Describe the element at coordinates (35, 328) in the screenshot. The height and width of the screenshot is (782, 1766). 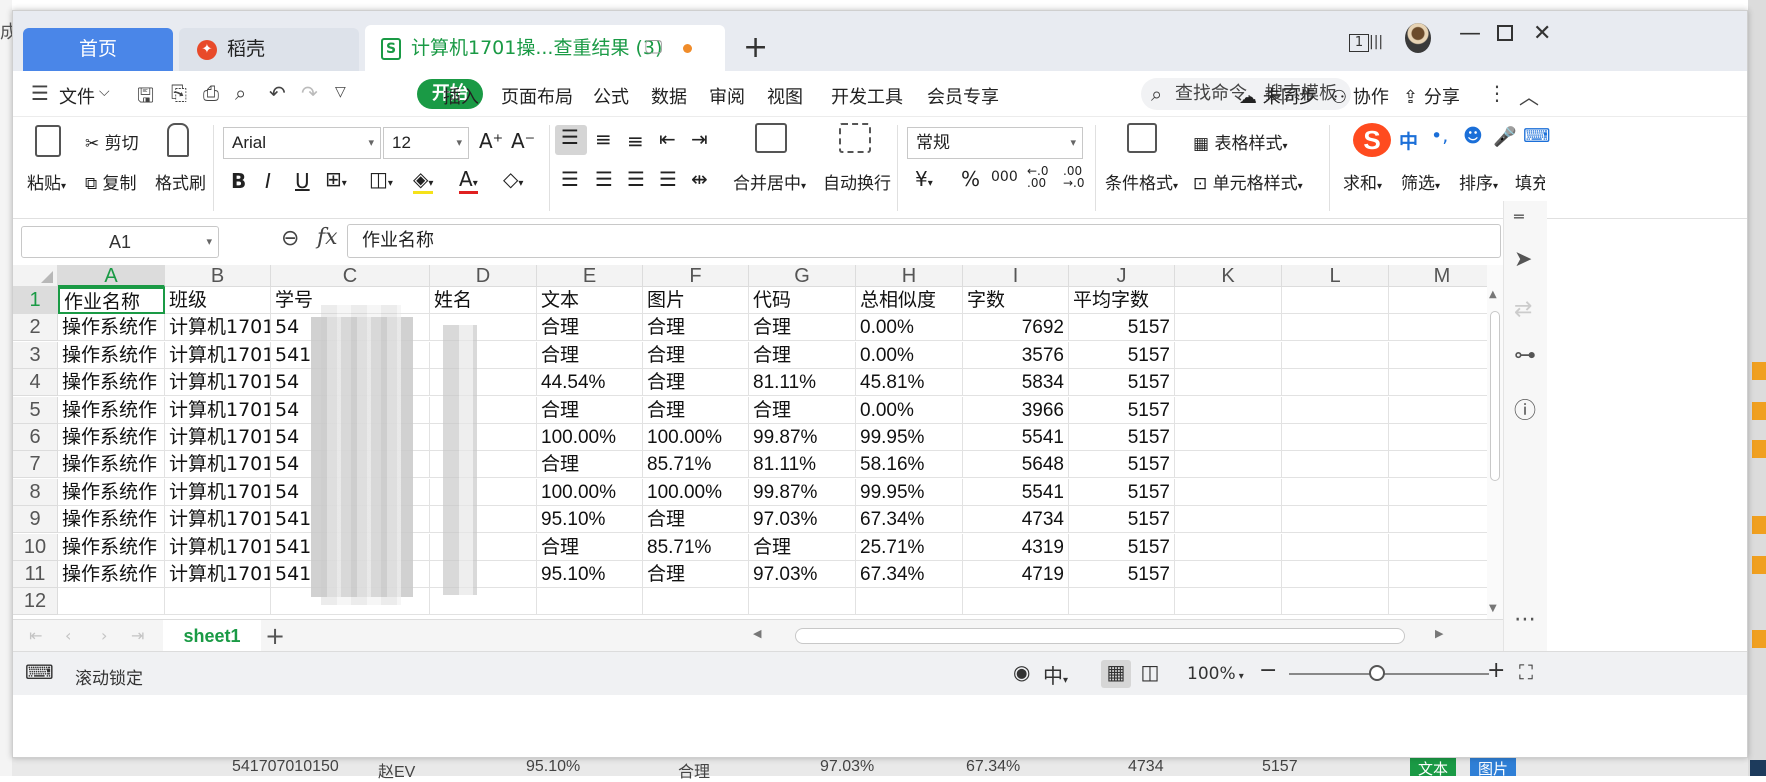
I see `row-header-2: 2` at that location.